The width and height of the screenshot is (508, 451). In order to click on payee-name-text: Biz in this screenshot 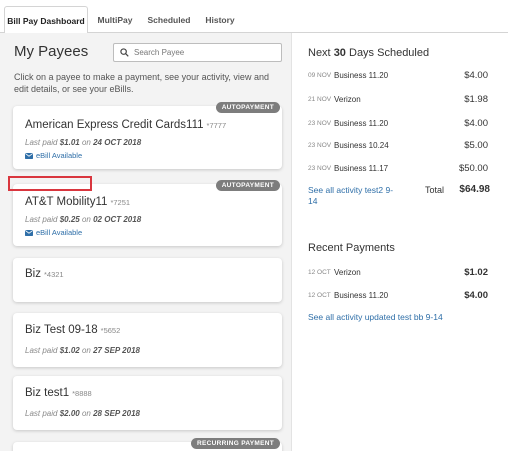, I will do `click(33, 274)`.